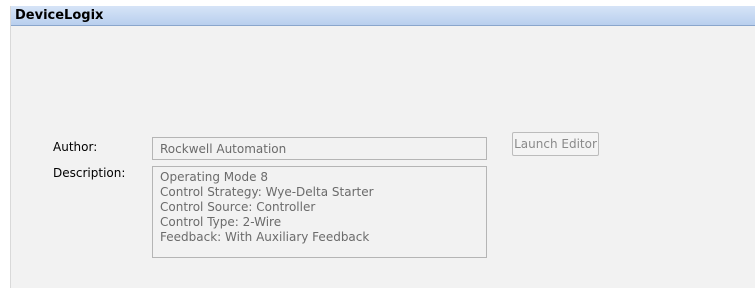 Image resolution: width=755 pixels, height=290 pixels. What do you see at coordinates (238, 207) in the screenshot?
I see `description-line: Control Source: Controller` at bounding box center [238, 207].